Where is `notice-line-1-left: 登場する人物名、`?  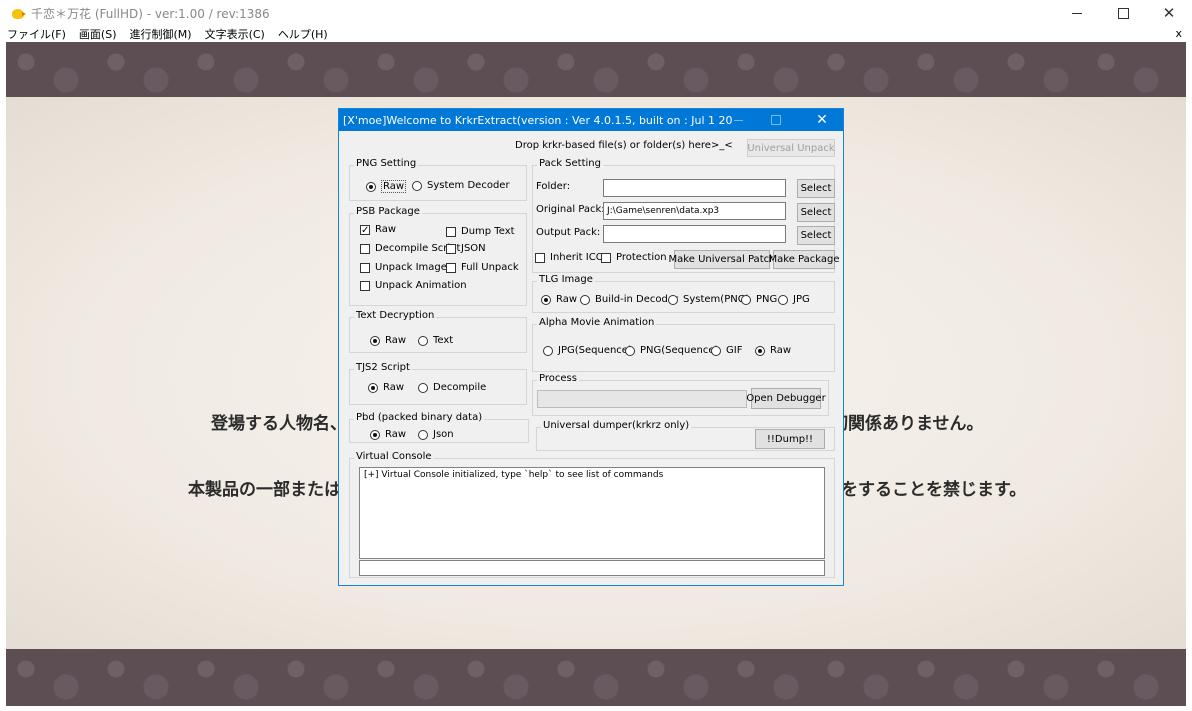
notice-line-1-left: 登場する人物名、 is located at coordinates (279, 424).